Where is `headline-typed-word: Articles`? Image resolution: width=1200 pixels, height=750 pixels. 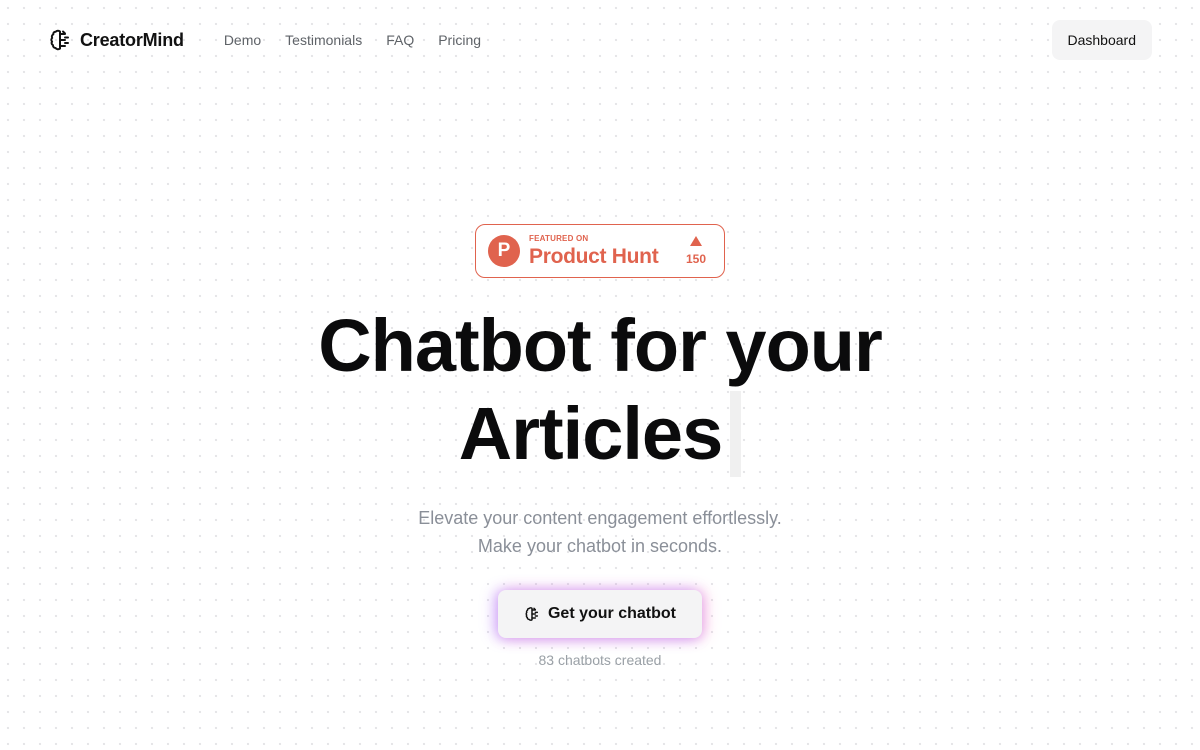
headline-typed-word: Articles is located at coordinates (590, 433).